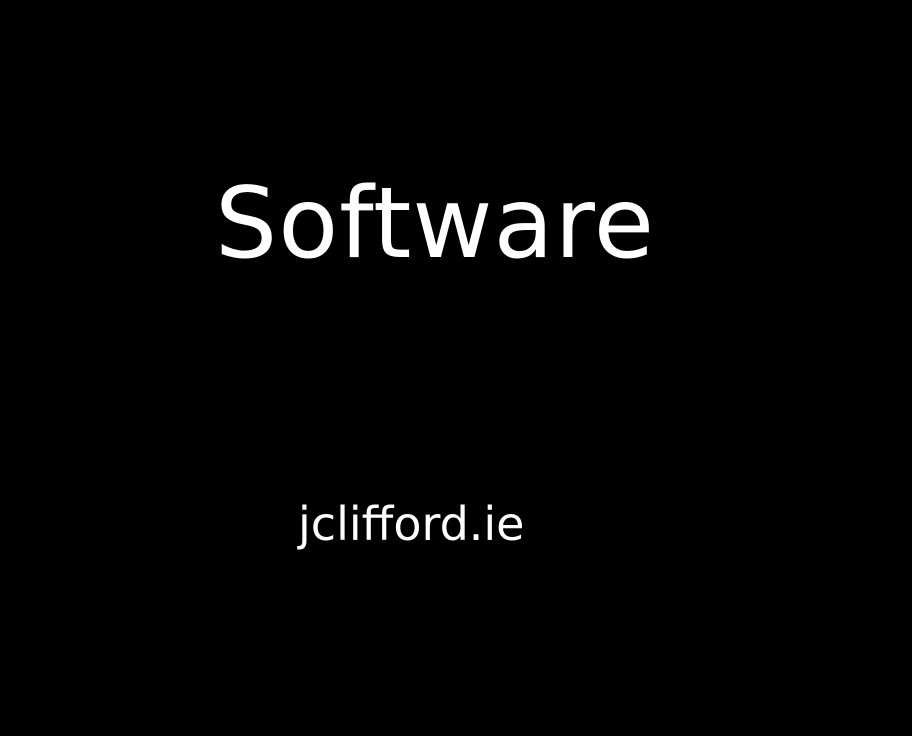 This screenshot has width=912, height=736. What do you see at coordinates (411, 524) in the screenshot?
I see `website-text: jclifford.ie` at bounding box center [411, 524].